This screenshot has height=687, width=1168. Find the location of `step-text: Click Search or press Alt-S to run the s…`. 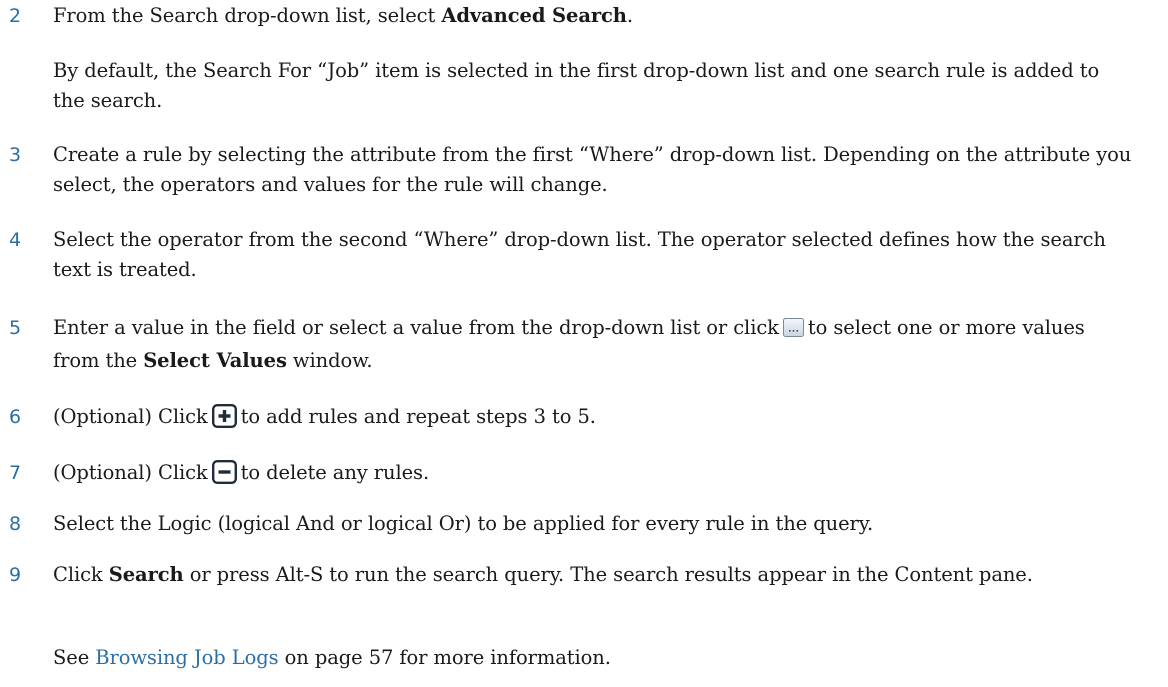

step-text: Click Search or press Alt-S to run the s… is located at coordinates (543, 574).